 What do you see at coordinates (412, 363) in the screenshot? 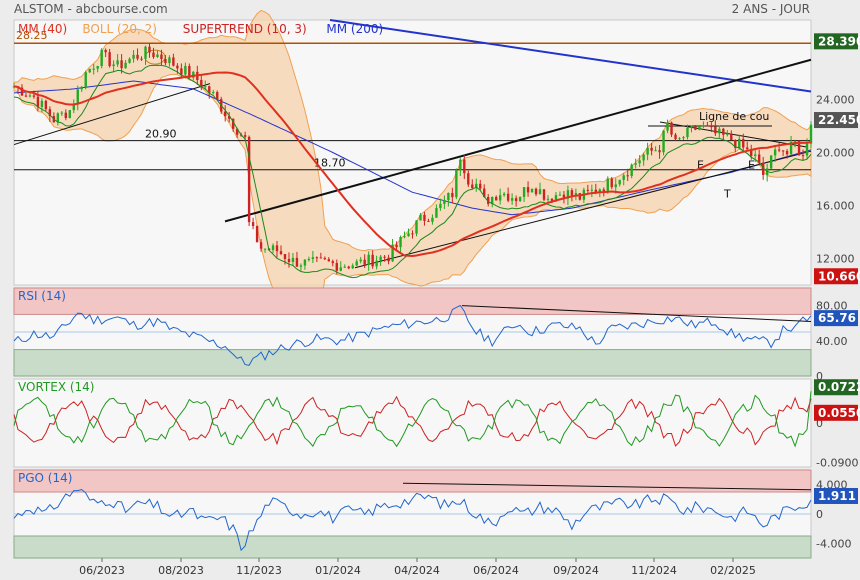
I see `rsi-oversold-zone` at bounding box center [412, 363].